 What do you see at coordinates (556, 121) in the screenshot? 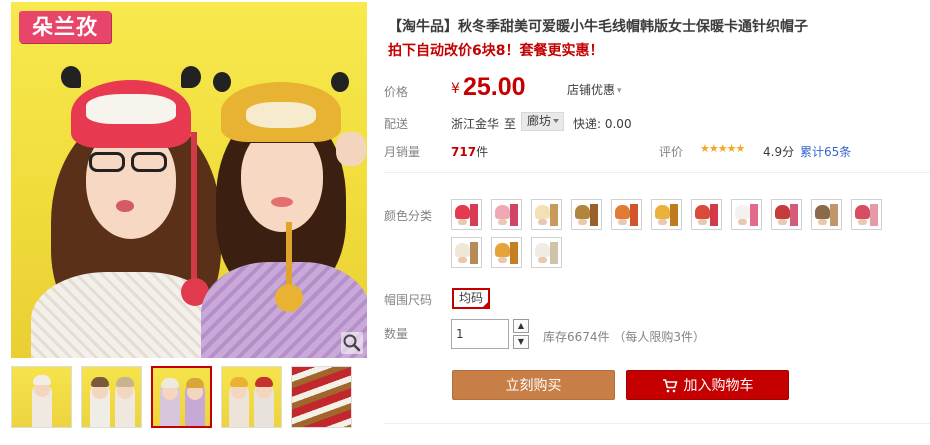
I see `caret-down-icon` at bounding box center [556, 121].